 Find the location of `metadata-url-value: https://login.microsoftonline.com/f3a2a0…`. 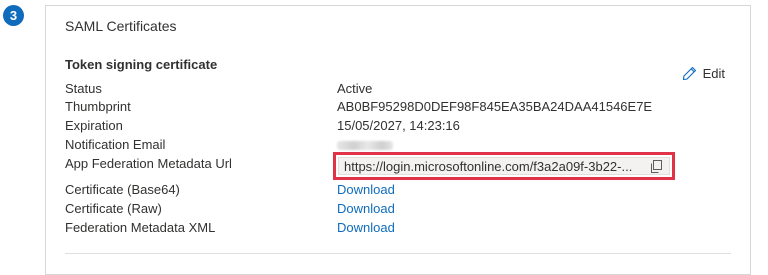

metadata-url-value: https://login.microsoftonline.com/f3a2a0… is located at coordinates (495, 166).